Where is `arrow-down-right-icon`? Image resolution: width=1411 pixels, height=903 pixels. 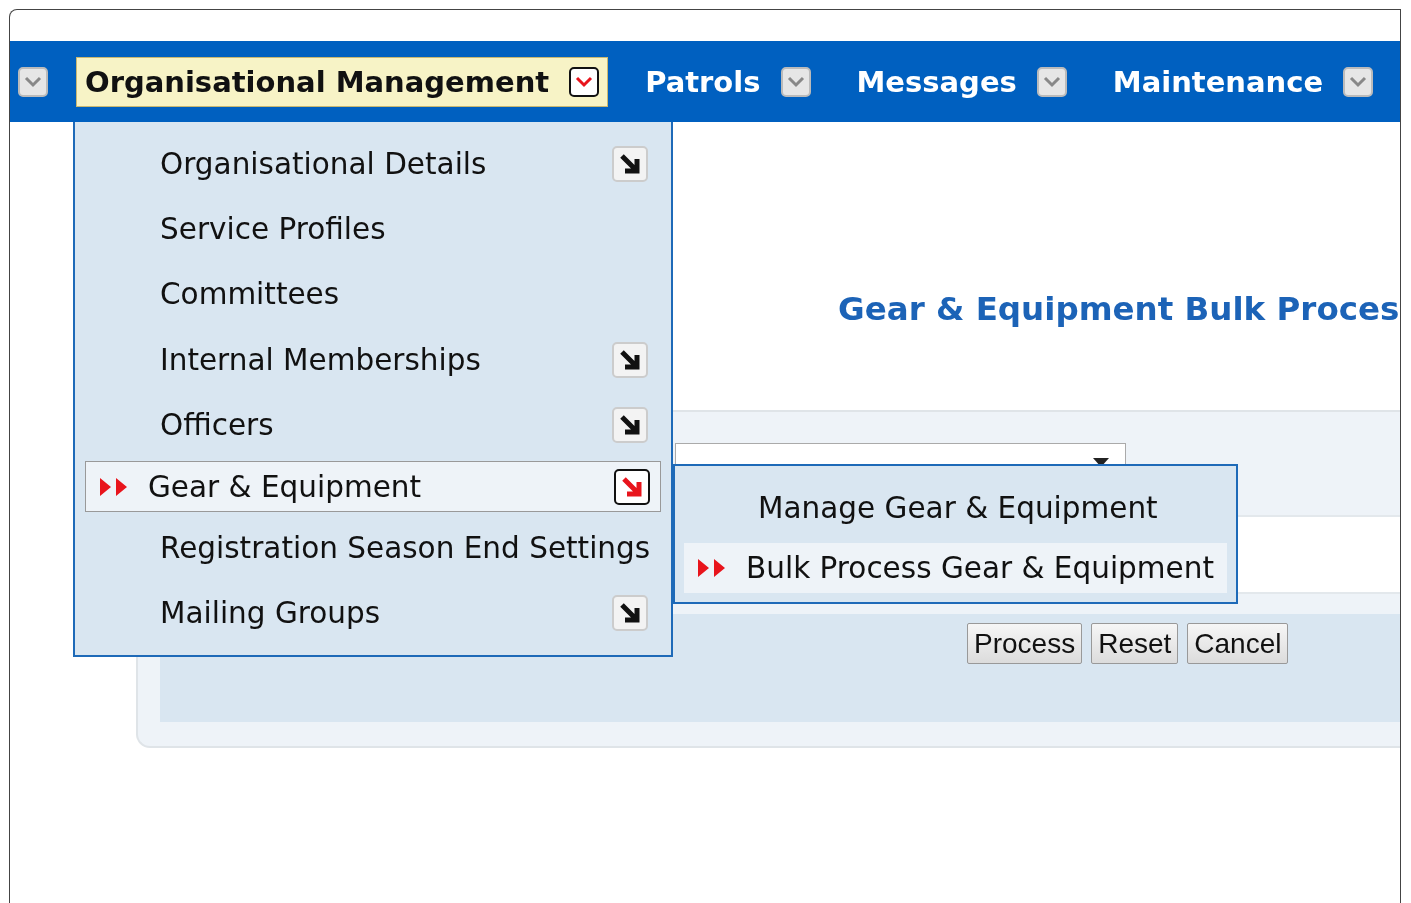 arrow-down-right-icon is located at coordinates (632, 486).